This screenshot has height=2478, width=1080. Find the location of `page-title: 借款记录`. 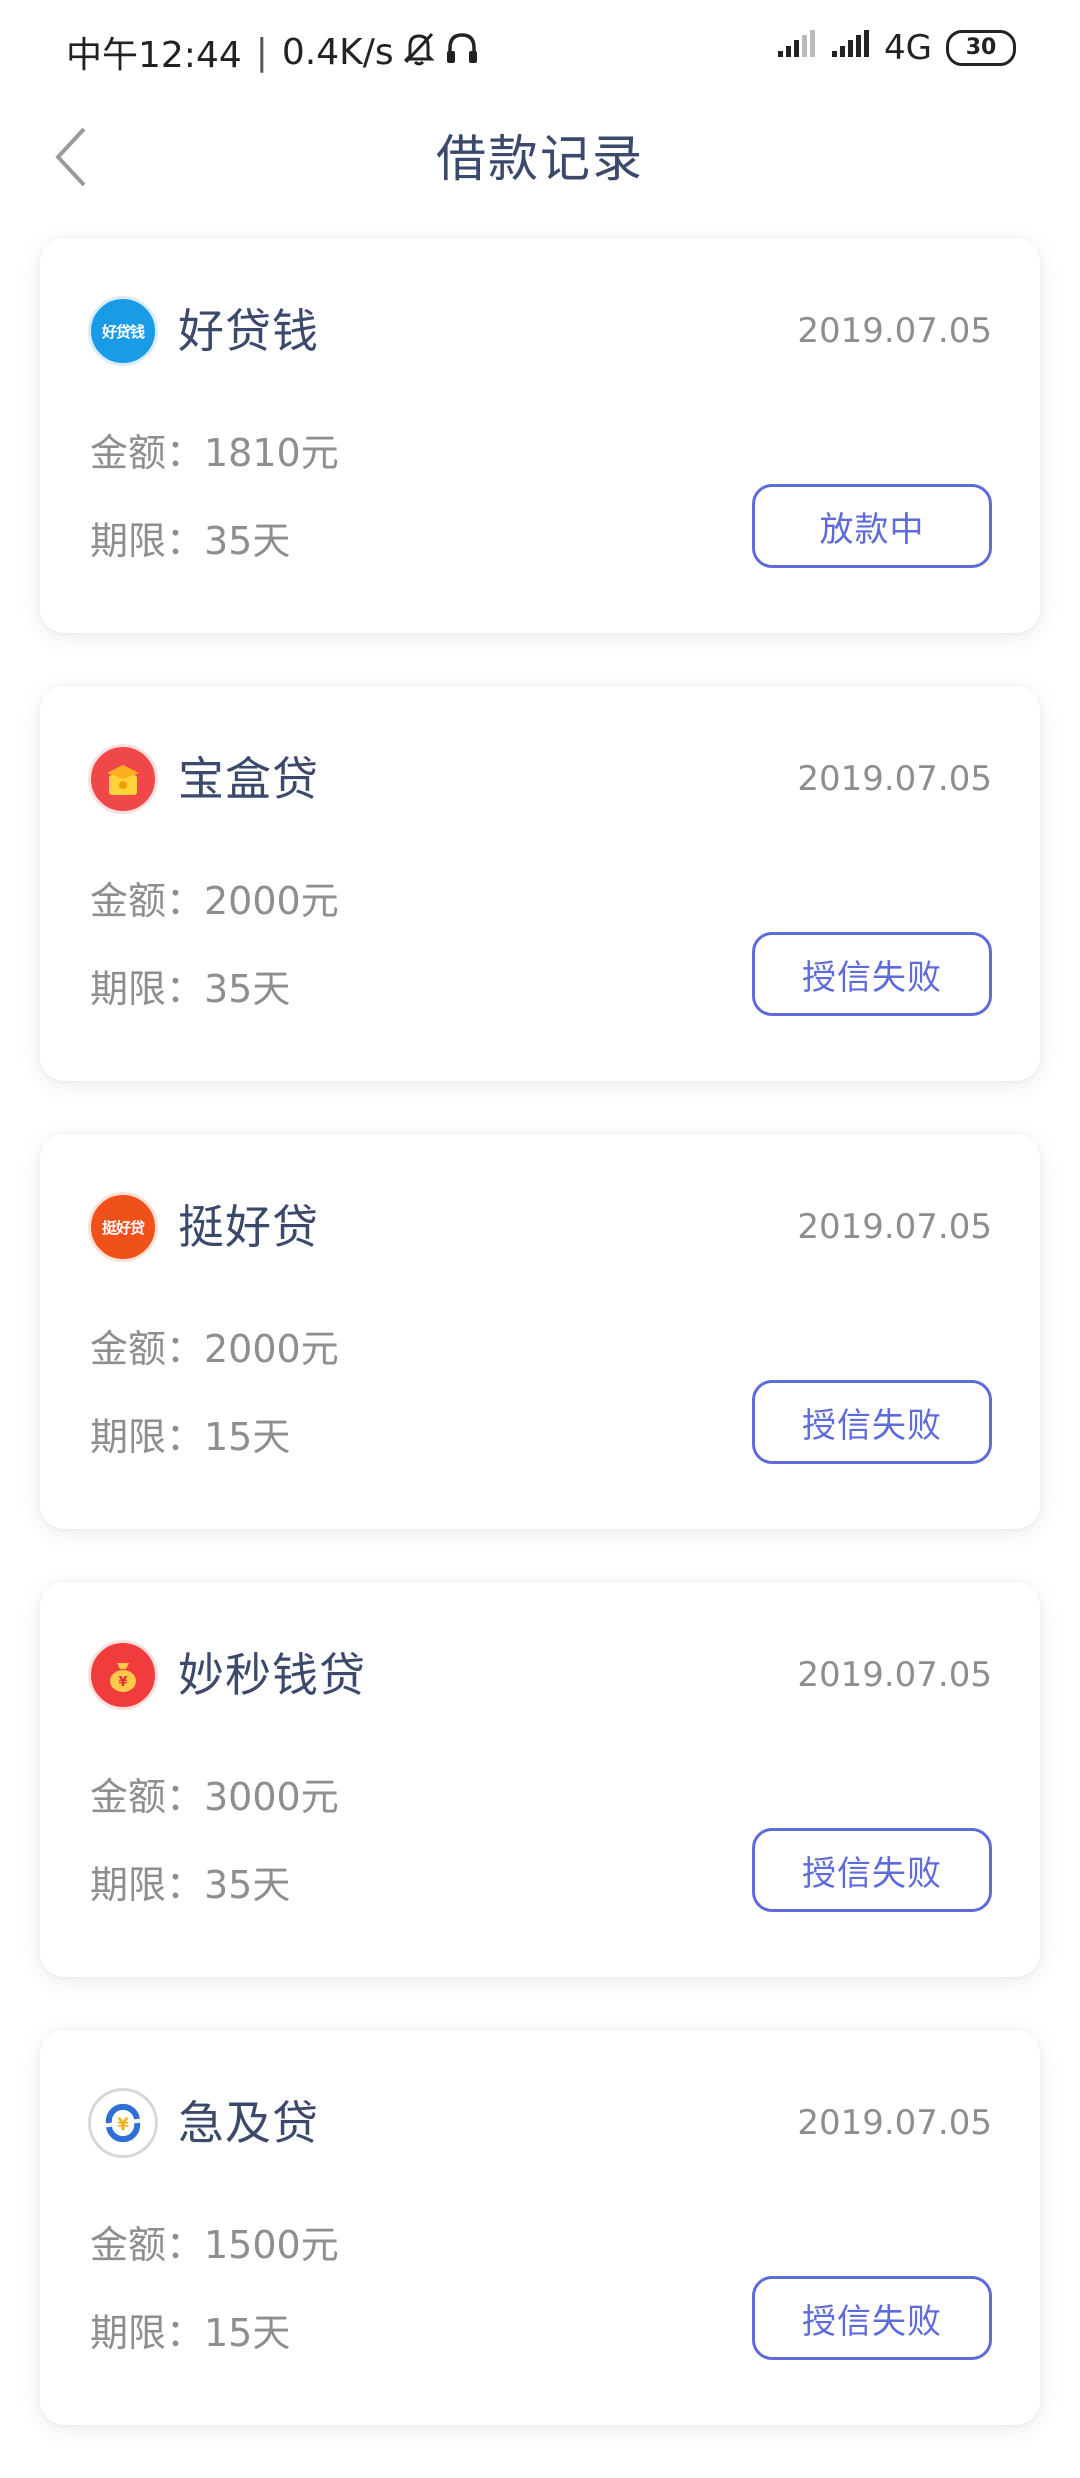

page-title: 借款记录 is located at coordinates (540, 159).